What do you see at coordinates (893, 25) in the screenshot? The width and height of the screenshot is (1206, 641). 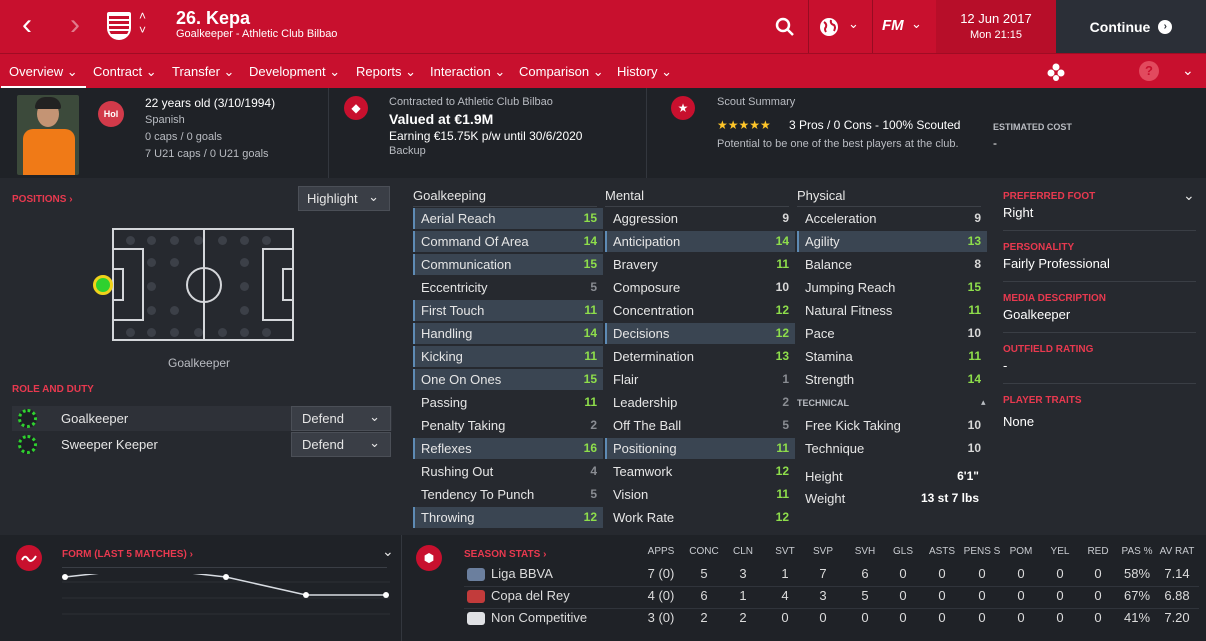 I see `fm-logo: FM` at bounding box center [893, 25].